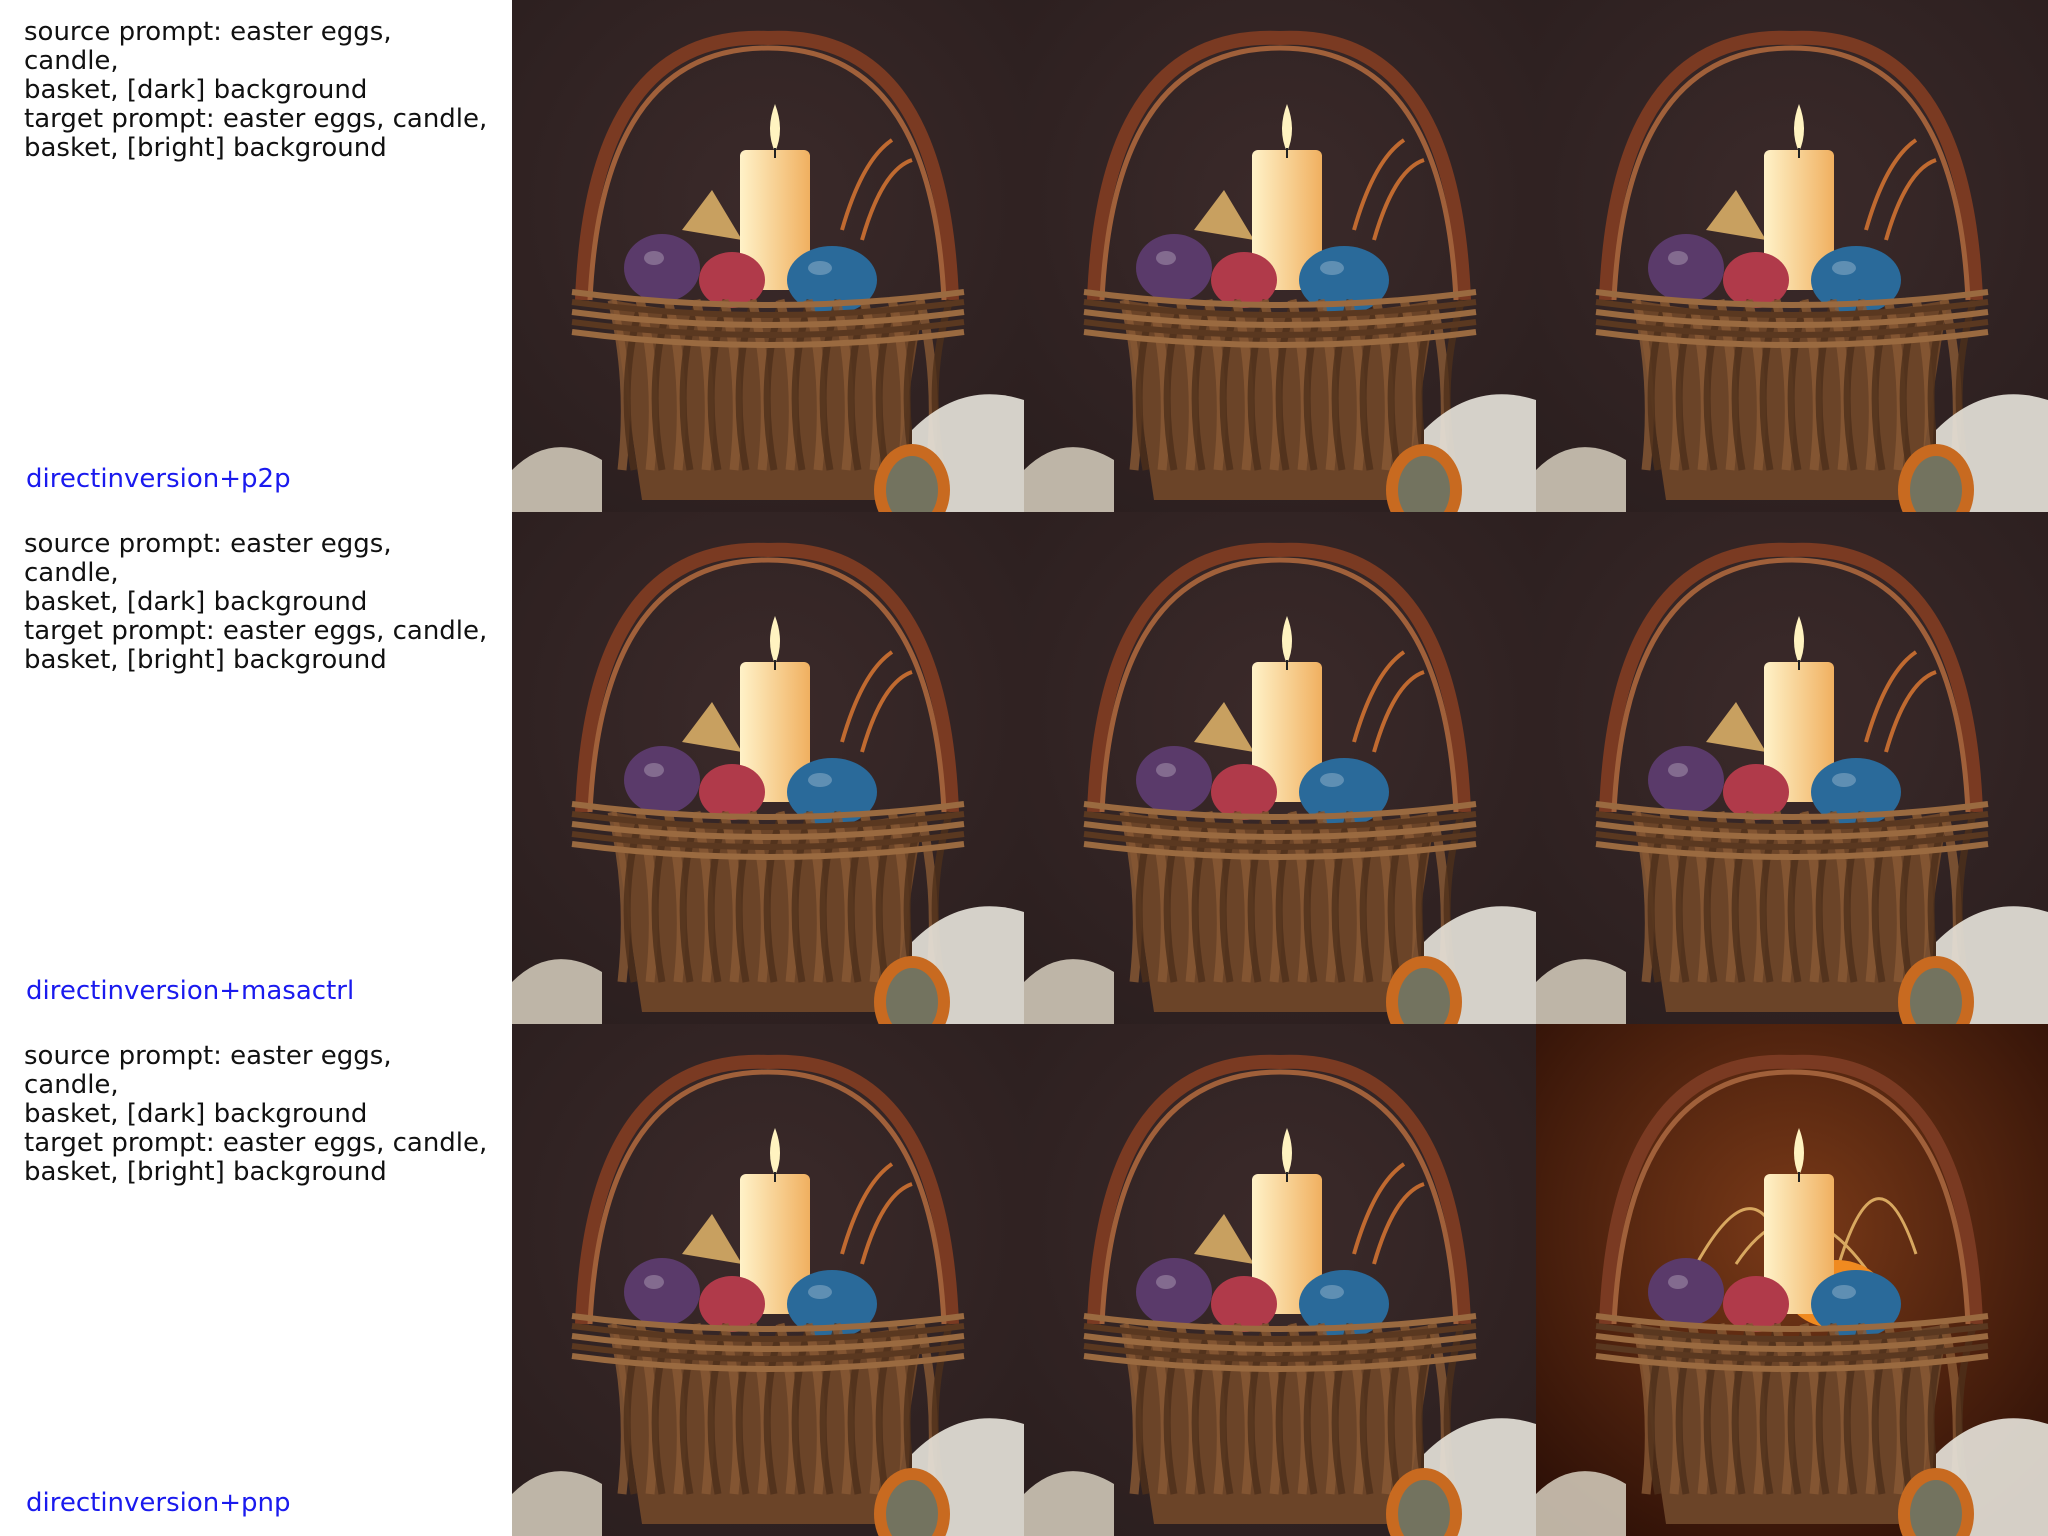 The image size is (2048, 1536). What do you see at coordinates (158, 1503) in the screenshot?
I see `method-label: directinversion+pnp` at bounding box center [158, 1503].